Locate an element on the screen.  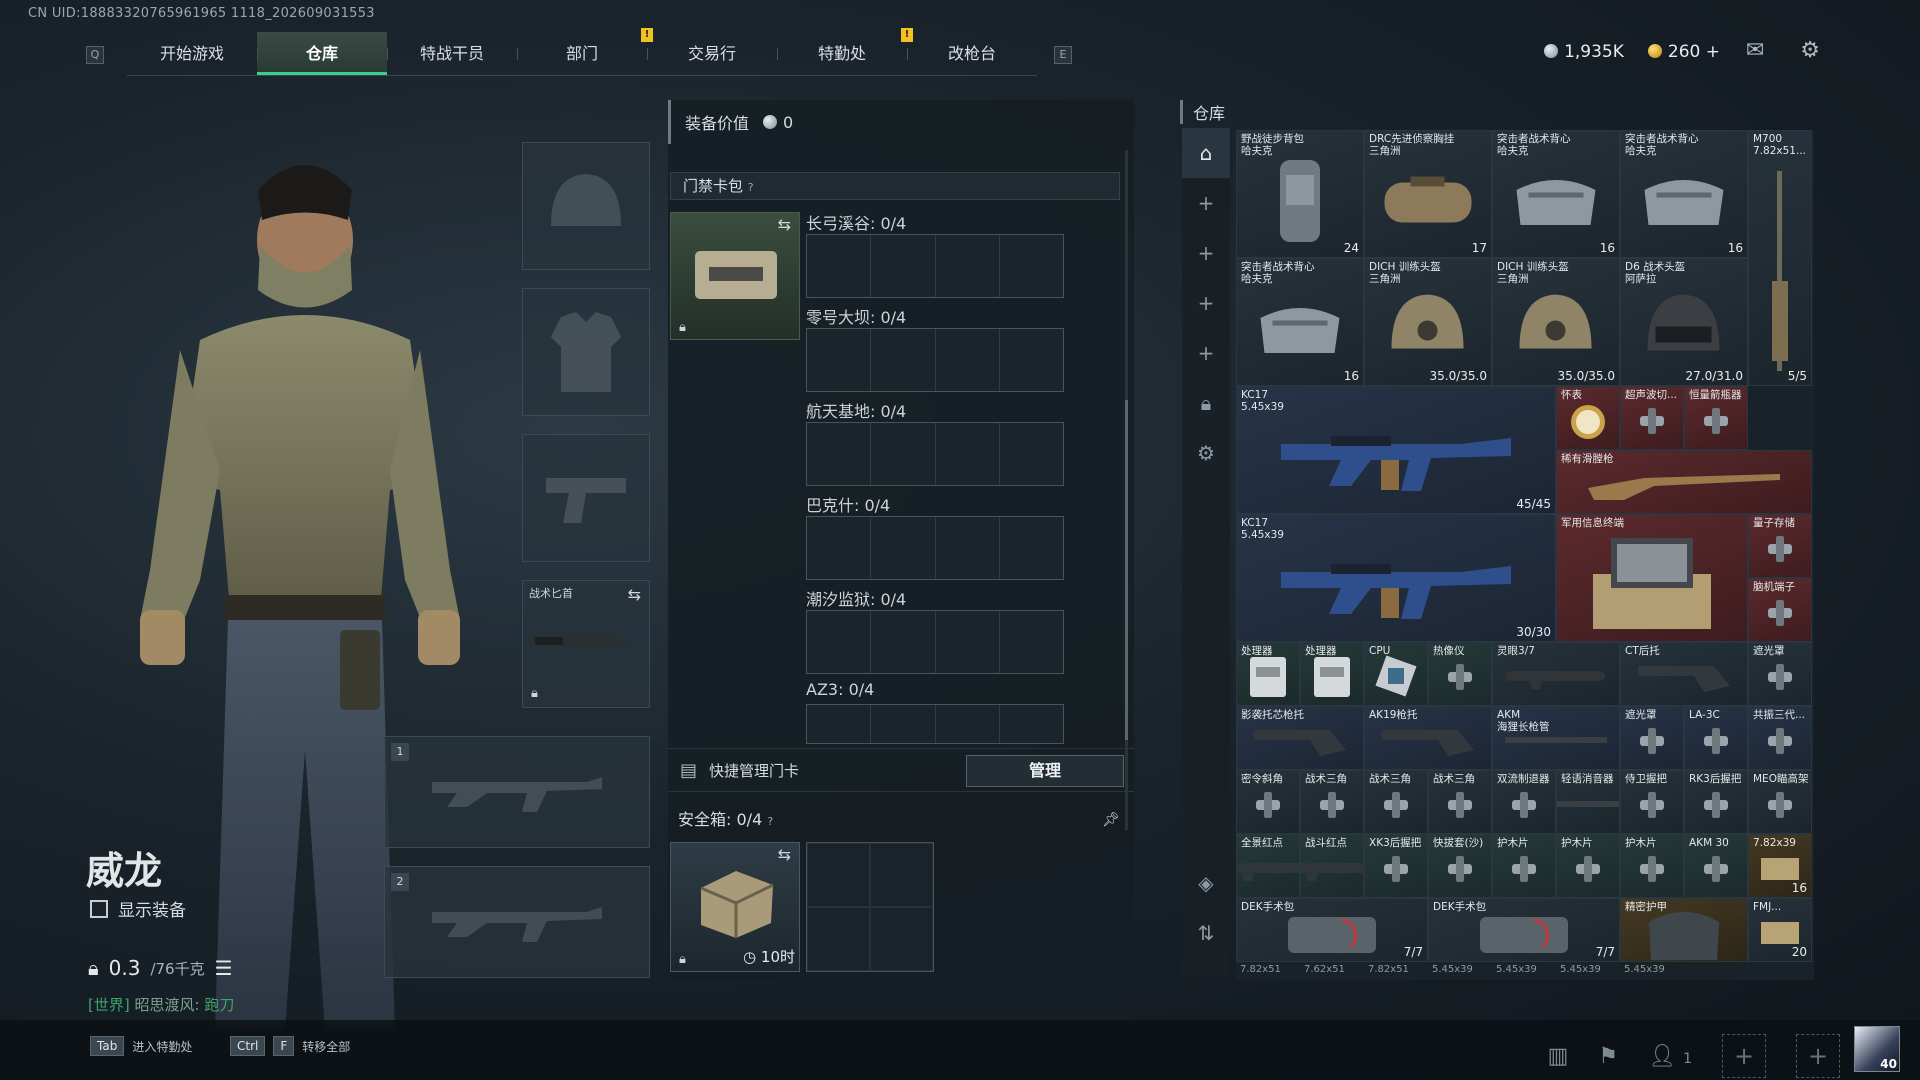
tab-special-ops: 特勤处! is located at coordinates (845, 51).